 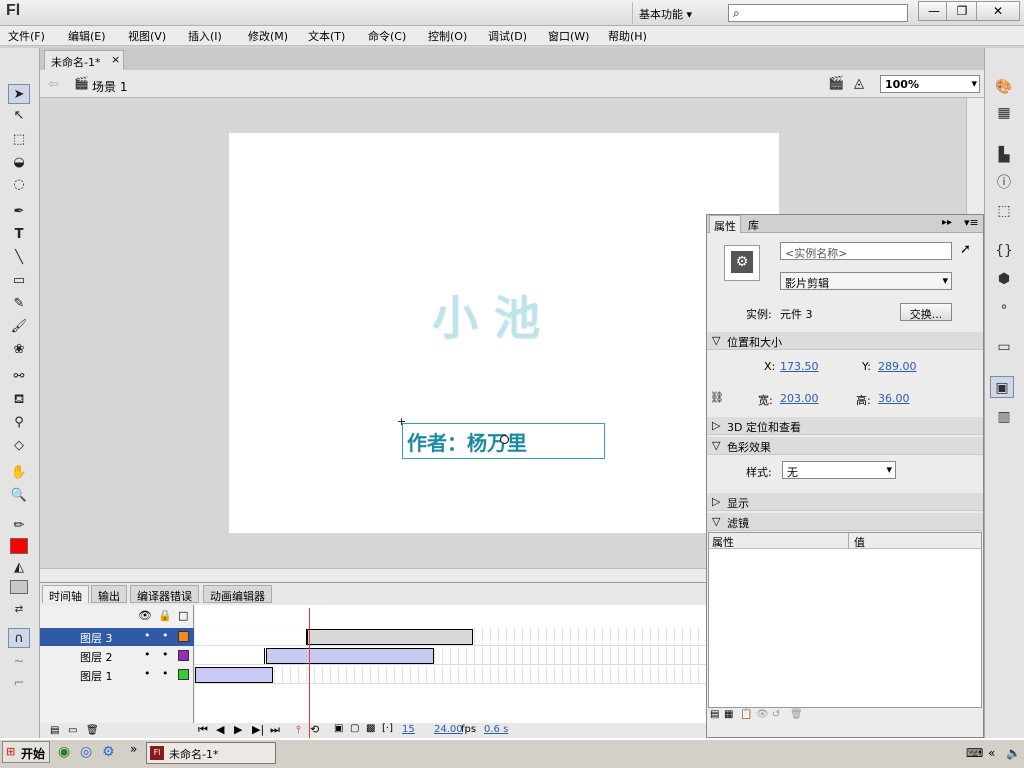 What do you see at coordinates (19, 185) in the screenshot?
I see `lasso-tool-icon: ◌` at bounding box center [19, 185].